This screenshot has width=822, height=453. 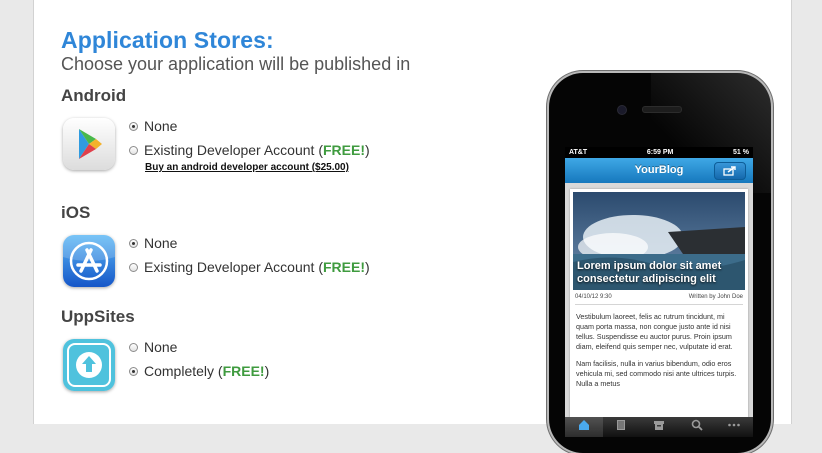 I want to click on archive-icon, so click(x=658, y=425).